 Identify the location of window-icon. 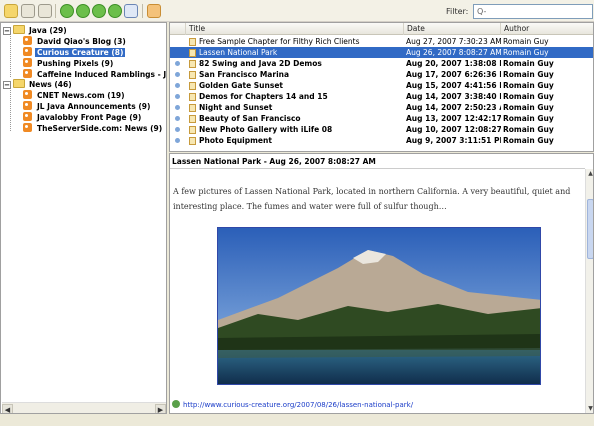
(131, 11).